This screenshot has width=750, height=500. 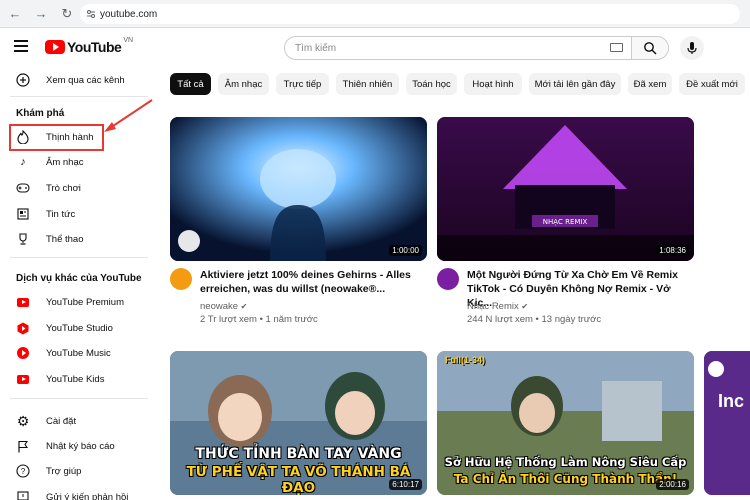 What do you see at coordinates (76, 421) in the screenshot?
I see `sidebar-item-settings: ⚙ Cài đặt` at bounding box center [76, 421].